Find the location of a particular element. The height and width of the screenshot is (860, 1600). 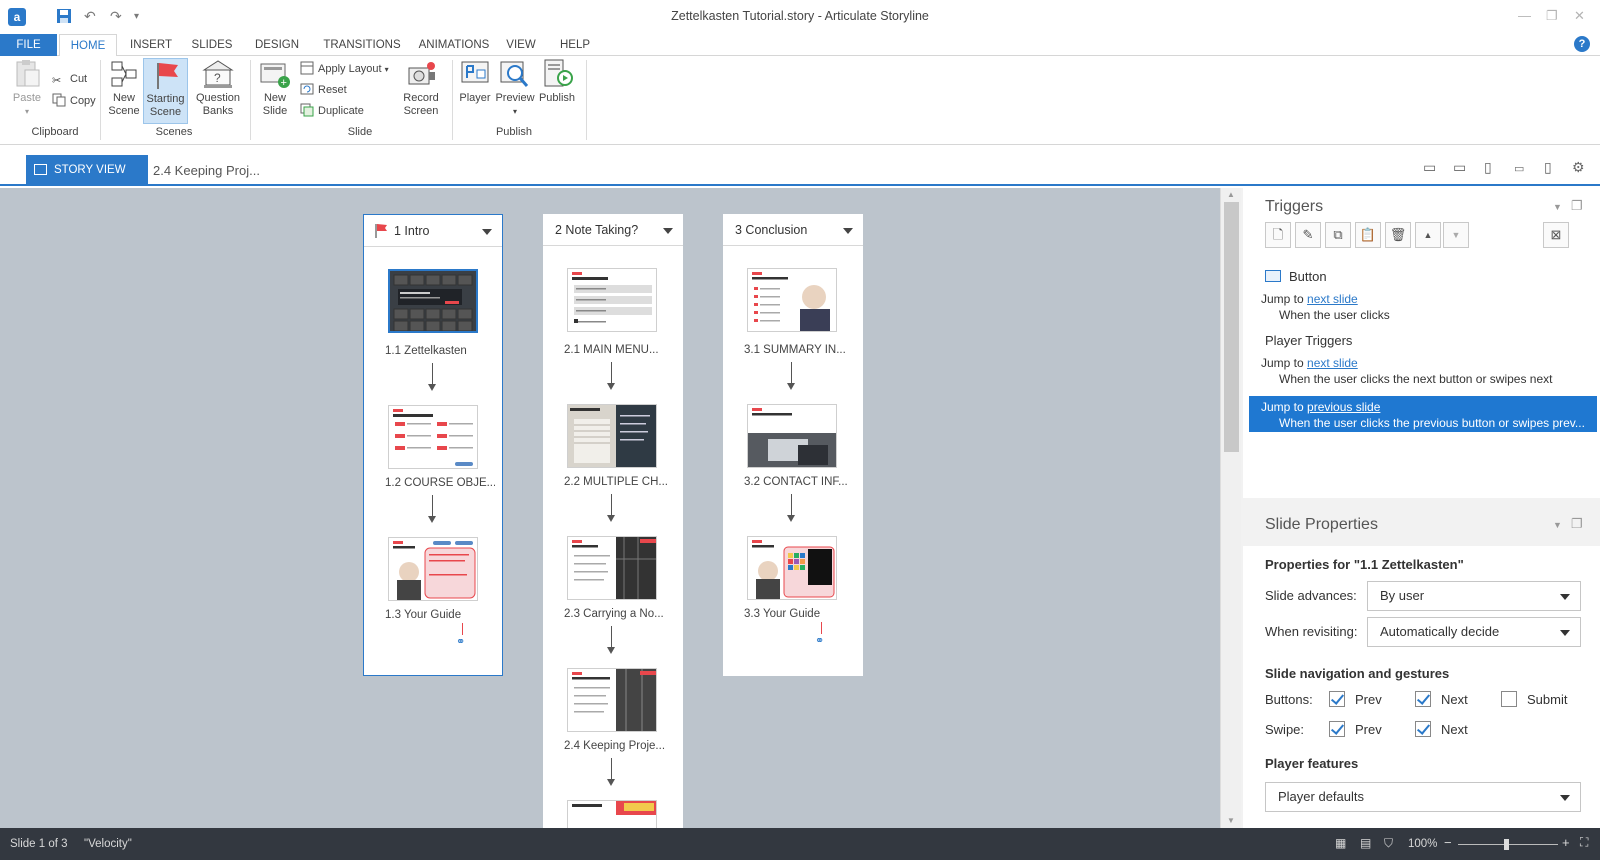

tab-insert: INSERT is located at coordinates (151, 45).